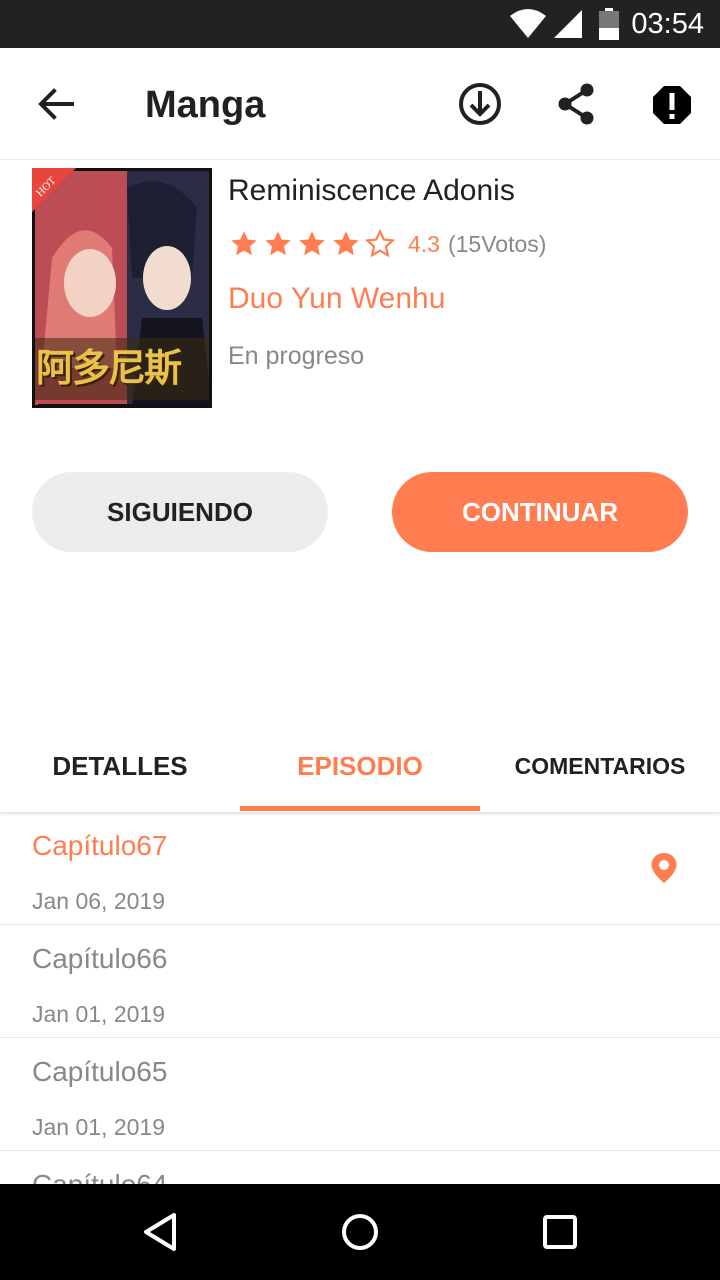 This screenshot has height=1280, width=720. I want to click on wifi-icon, so click(528, 23).